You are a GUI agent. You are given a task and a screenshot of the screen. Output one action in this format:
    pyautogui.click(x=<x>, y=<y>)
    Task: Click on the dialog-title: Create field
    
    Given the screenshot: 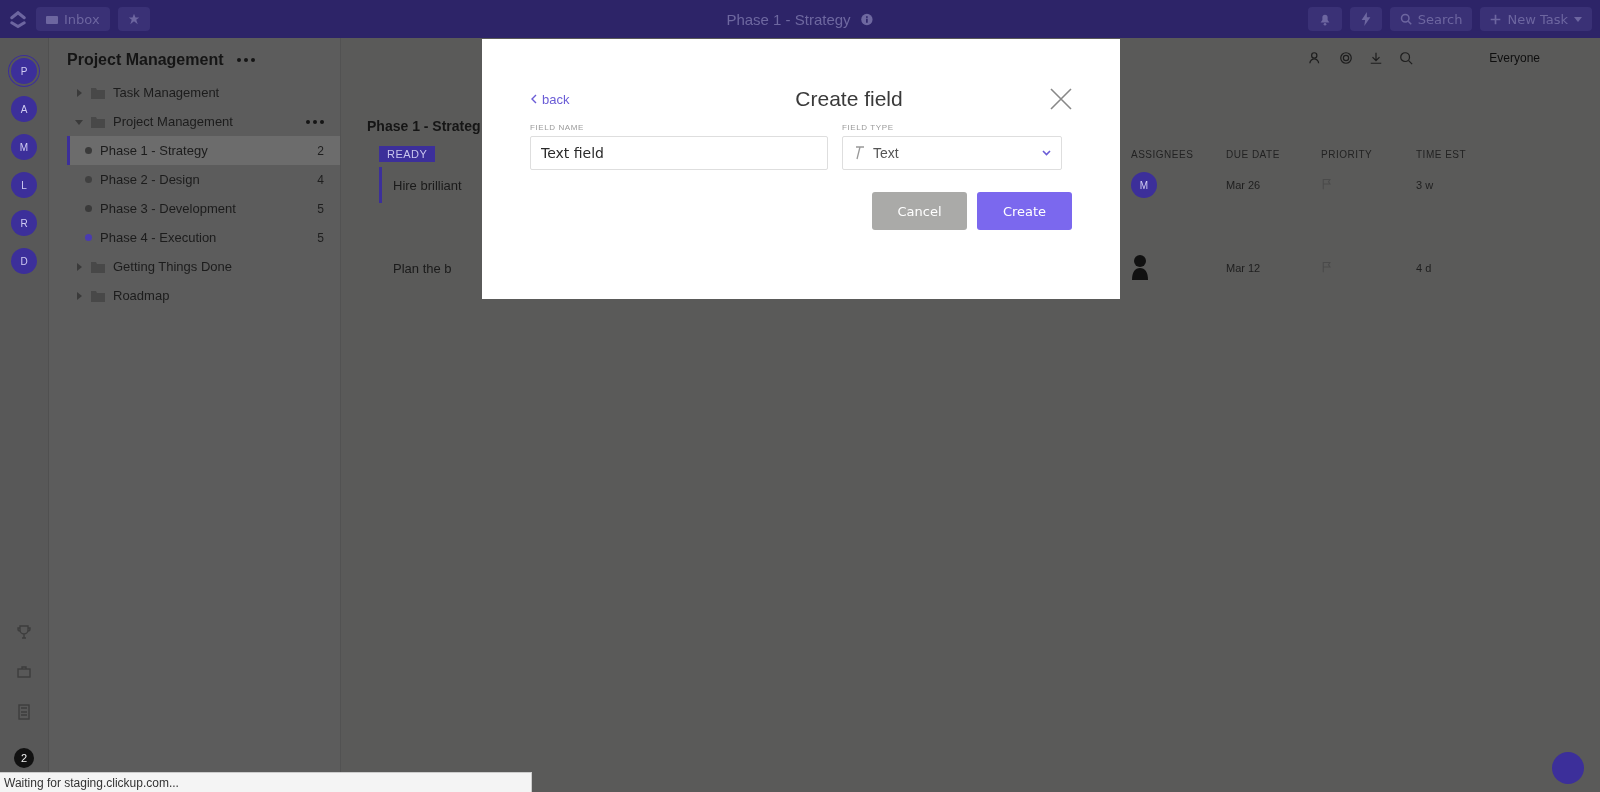 What is the action you would take?
    pyautogui.click(x=849, y=99)
    